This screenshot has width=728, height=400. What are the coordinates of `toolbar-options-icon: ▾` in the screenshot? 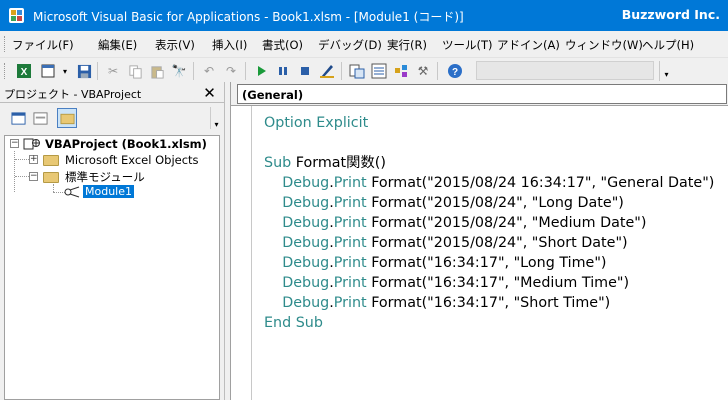 It's located at (666, 71).